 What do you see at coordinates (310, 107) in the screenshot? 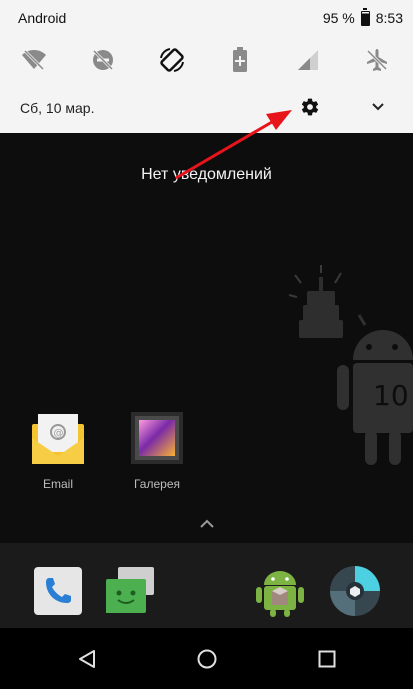
I see `settings-gear-icon` at bounding box center [310, 107].